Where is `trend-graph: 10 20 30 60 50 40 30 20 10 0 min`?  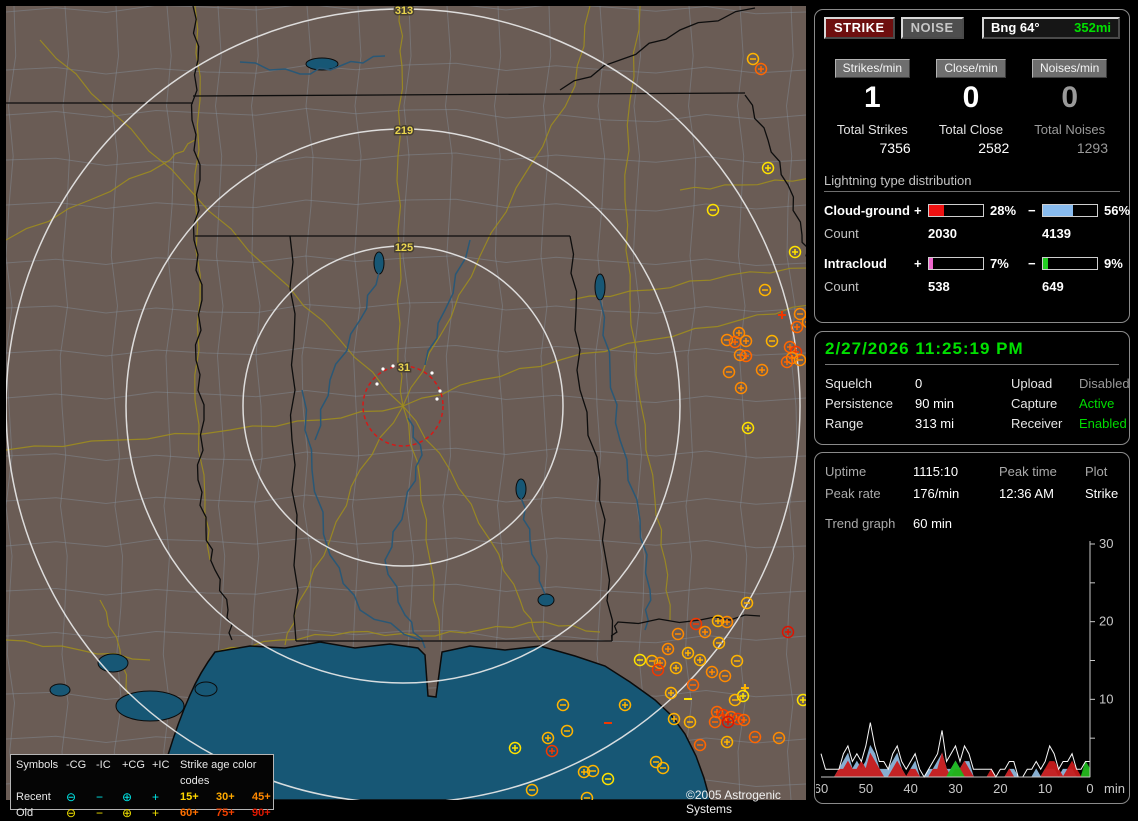
trend-graph: 10 20 30 60 50 40 30 20 10 0 min is located at coordinates (970, 666).